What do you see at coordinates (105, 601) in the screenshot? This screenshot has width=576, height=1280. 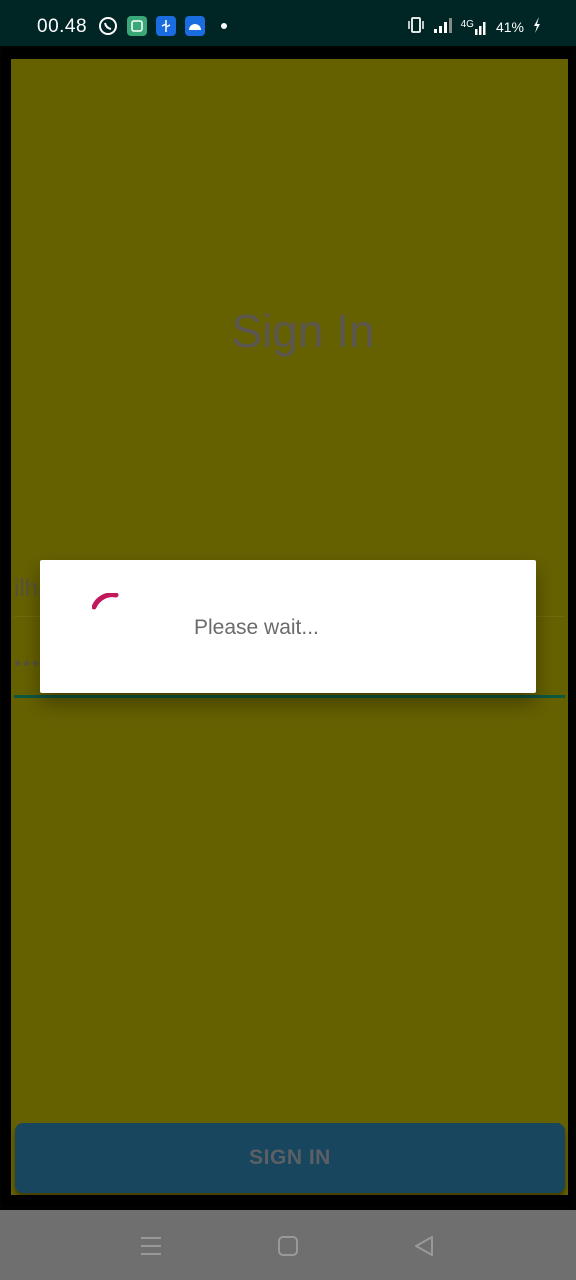 I see `loading-spinner-icon` at bounding box center [105, 601].